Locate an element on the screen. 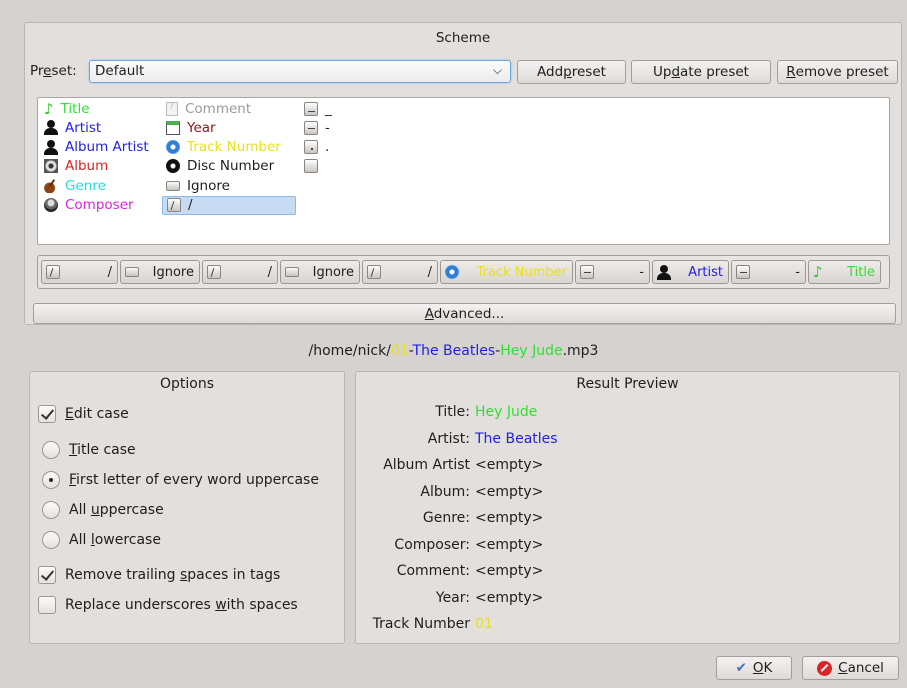 This screenshot has height=688, width=907. scheme-token-label: Title is located at coordinates (861, 272).